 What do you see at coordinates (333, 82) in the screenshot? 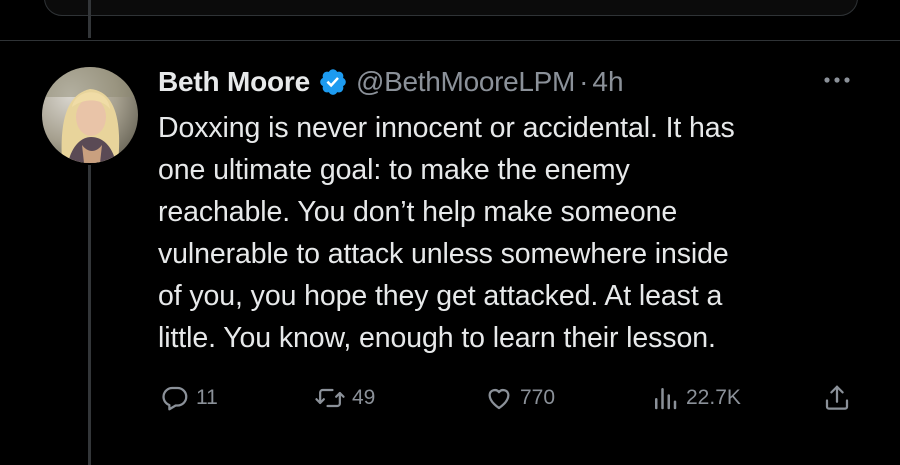
I see `verified-badge-icon` at bounding box center [333, 82].